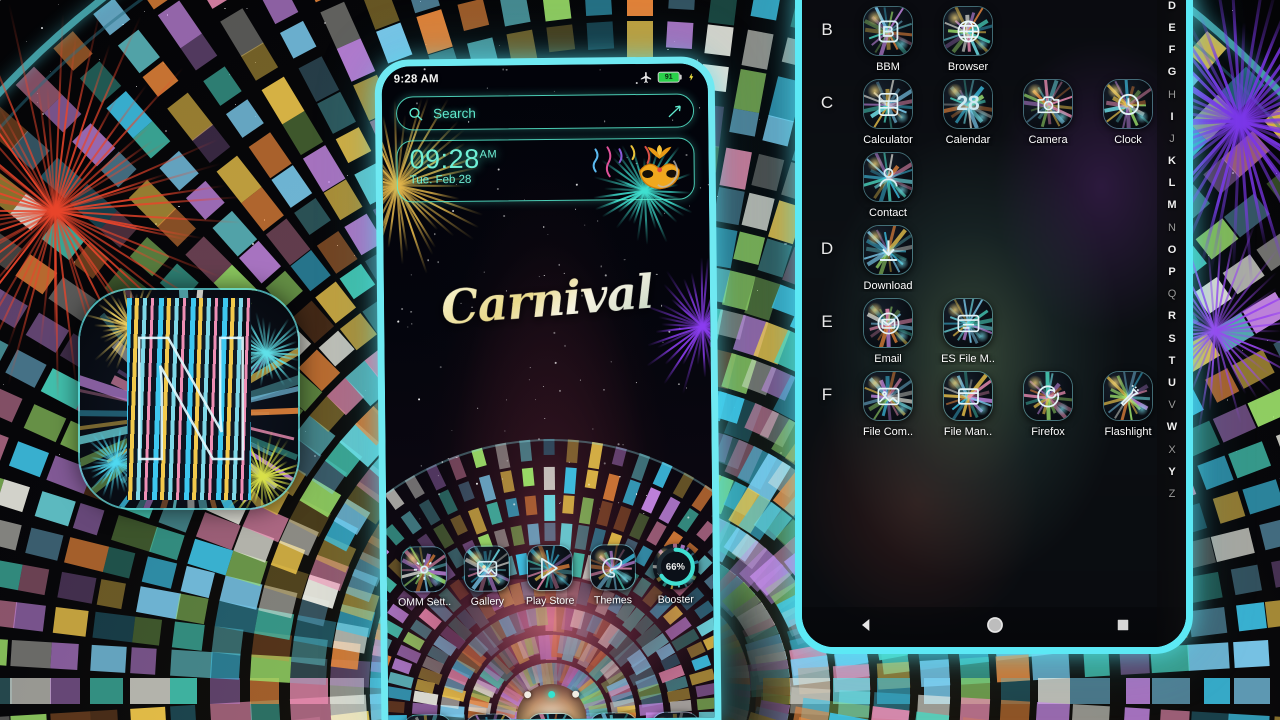 The image size is (1280, 720). I want to click on index-letter-E: E, so click(1171, 28).